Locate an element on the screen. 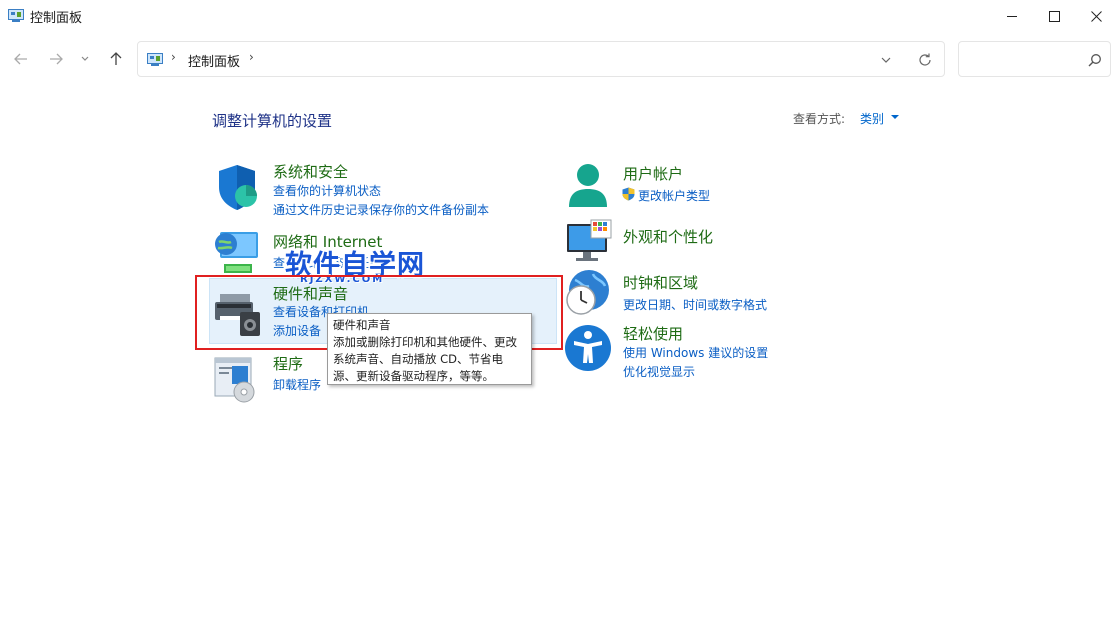 The image size is (1119, 630). minimize-button is located at coordinates (1012, 16).